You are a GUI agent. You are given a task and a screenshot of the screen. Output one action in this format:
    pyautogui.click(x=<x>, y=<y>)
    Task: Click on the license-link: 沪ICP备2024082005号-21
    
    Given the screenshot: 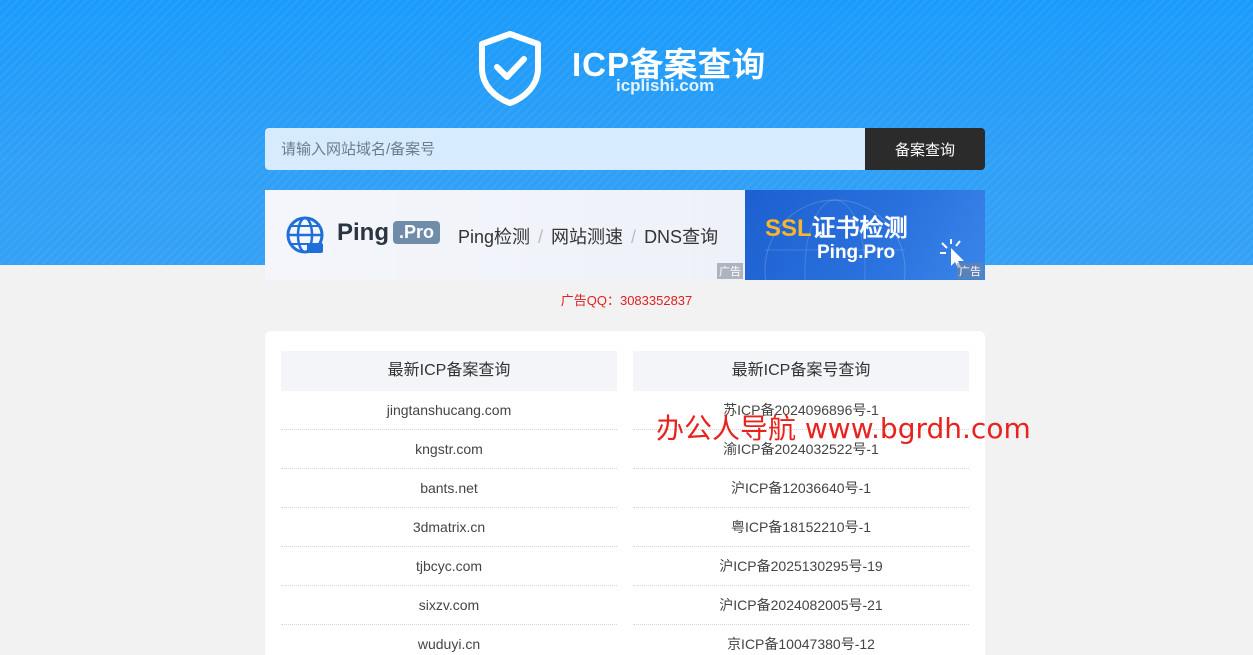 What is the action you would take?
    pyautogui.click(x=800, y=605)
    